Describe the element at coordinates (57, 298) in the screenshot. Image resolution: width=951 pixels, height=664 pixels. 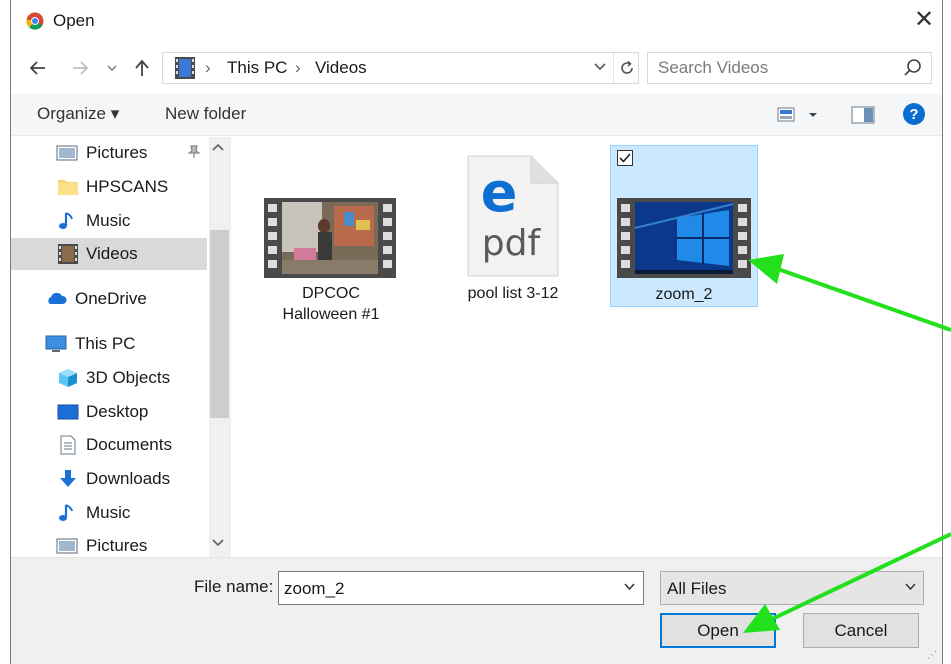
I see `cloud-icon` at that location.